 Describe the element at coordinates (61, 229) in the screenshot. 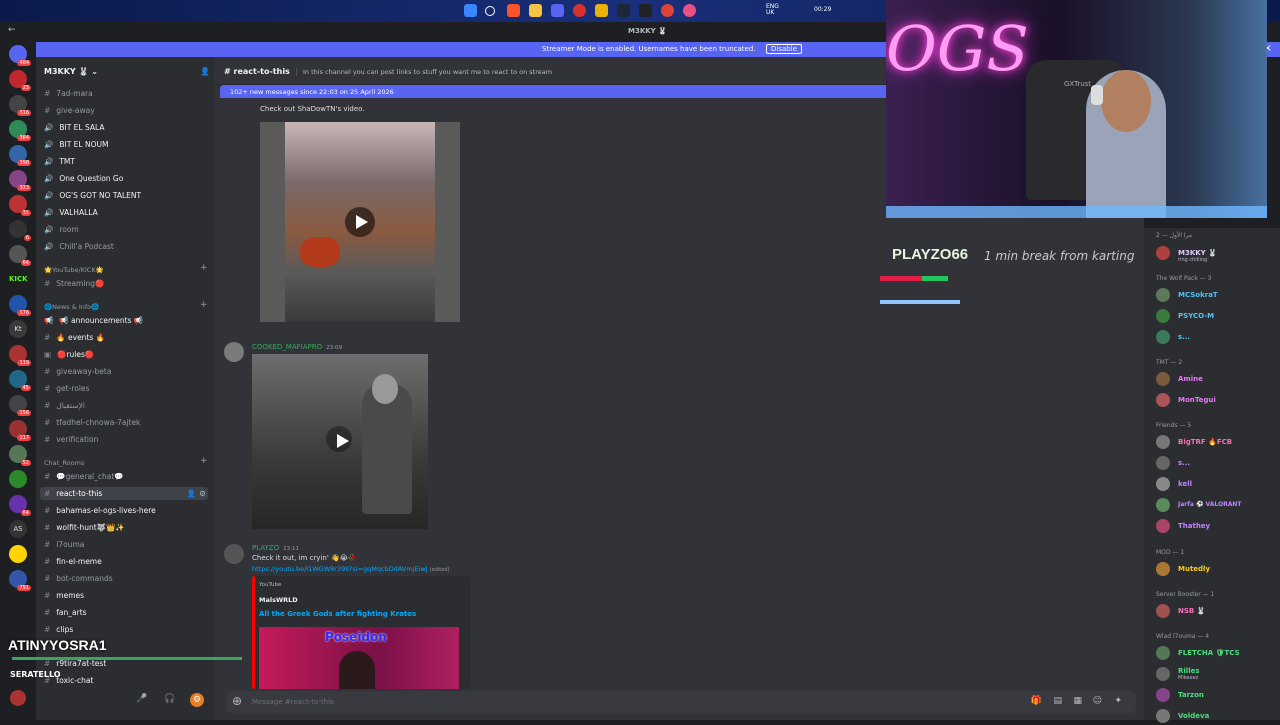

I see `channel-room: 🔊 room` at that location.